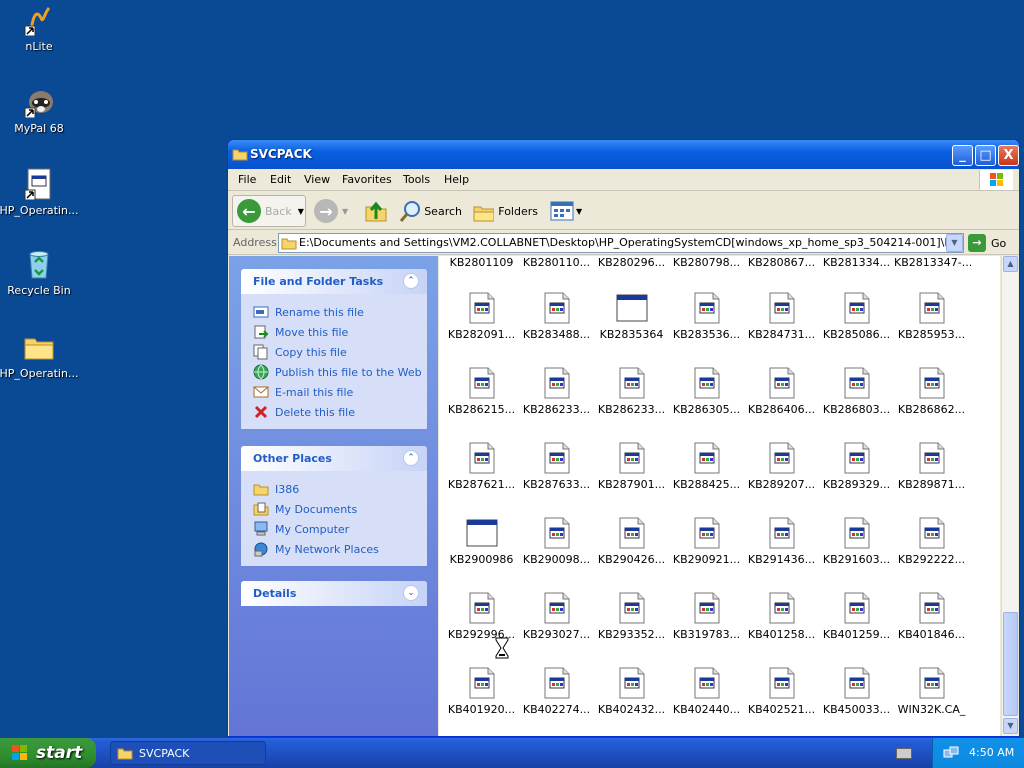 This screenshot has width=1024, height=768. Describe the element at coordinates (340, 372) in the screenshot. I see `publish-file-link: Publish this file to the Web` at that location.